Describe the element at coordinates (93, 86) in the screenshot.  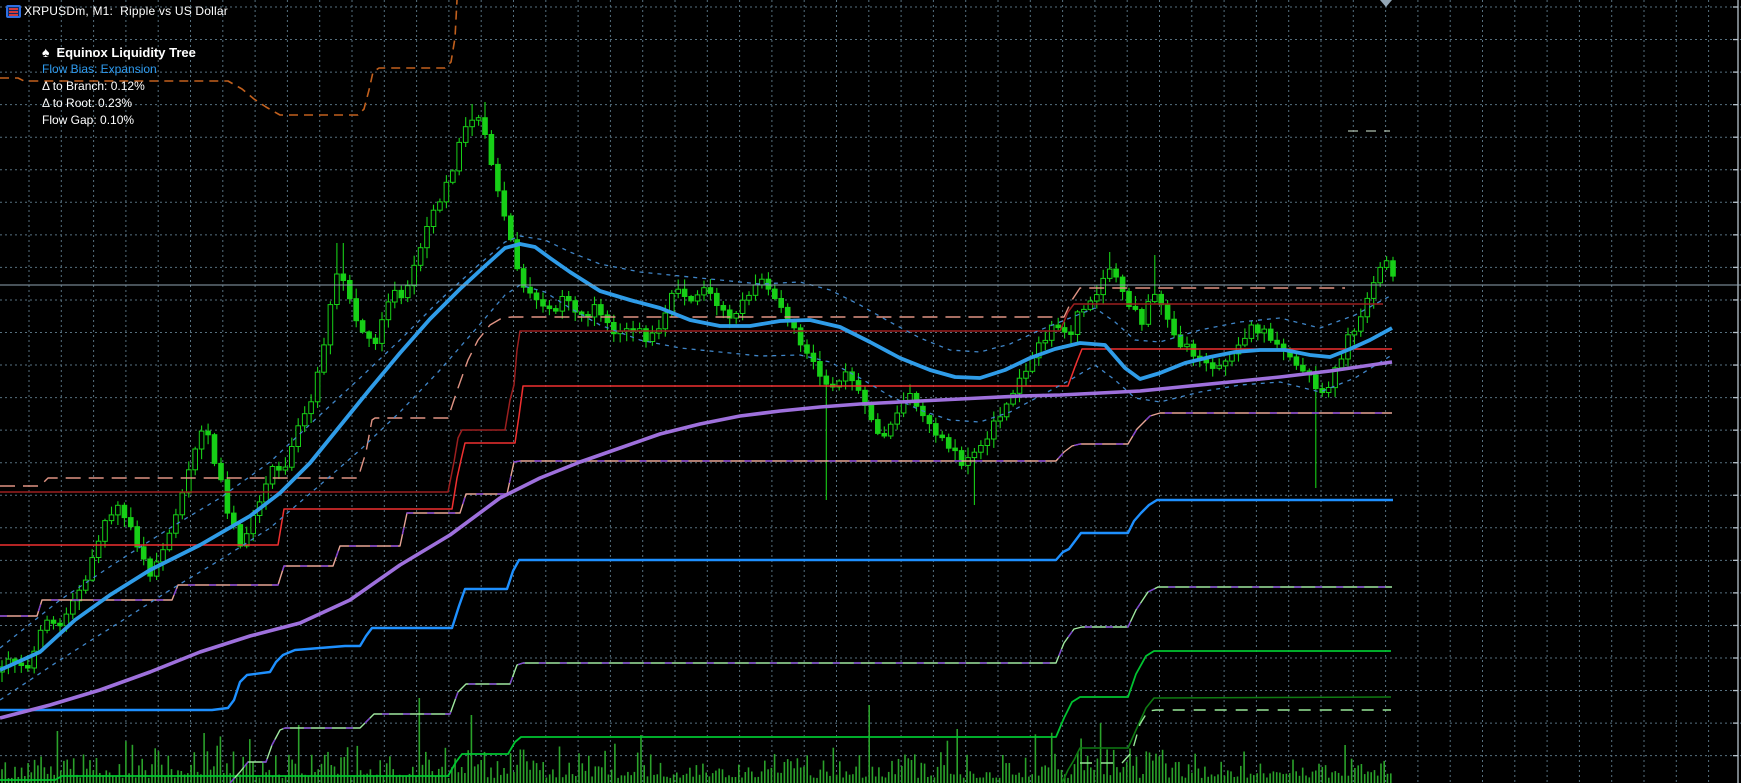
I see `indicator-row-delta-branch: Δ to Branch: 0.12%` at that location.